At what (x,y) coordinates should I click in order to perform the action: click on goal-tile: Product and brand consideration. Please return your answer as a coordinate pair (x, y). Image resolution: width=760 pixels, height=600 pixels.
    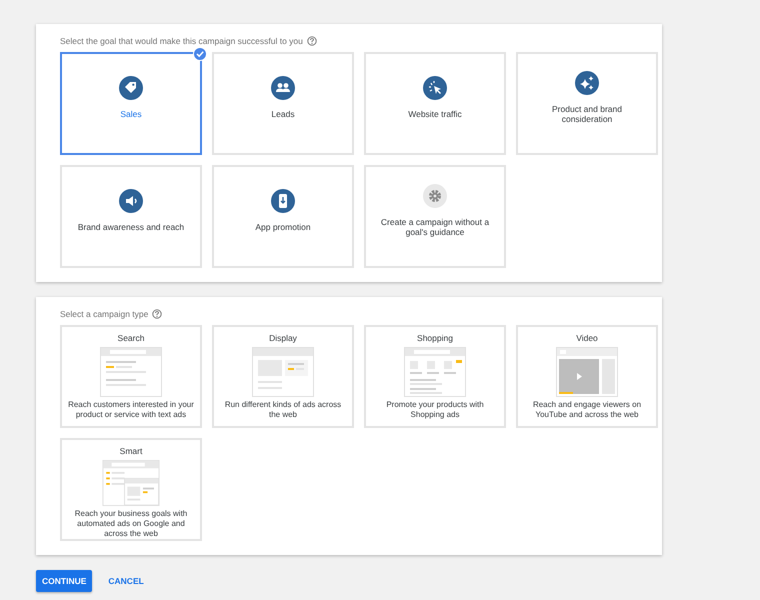
    Looking at the image, I should click on (587, 103).